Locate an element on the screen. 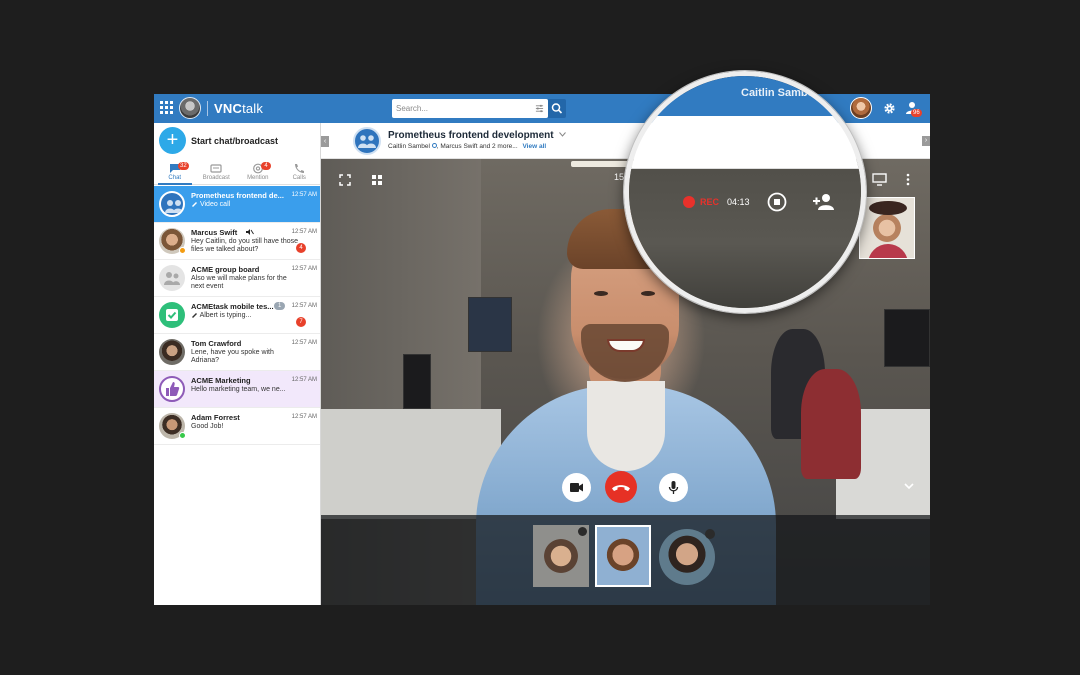  pencil-icon is located at coordinates (194, 315).